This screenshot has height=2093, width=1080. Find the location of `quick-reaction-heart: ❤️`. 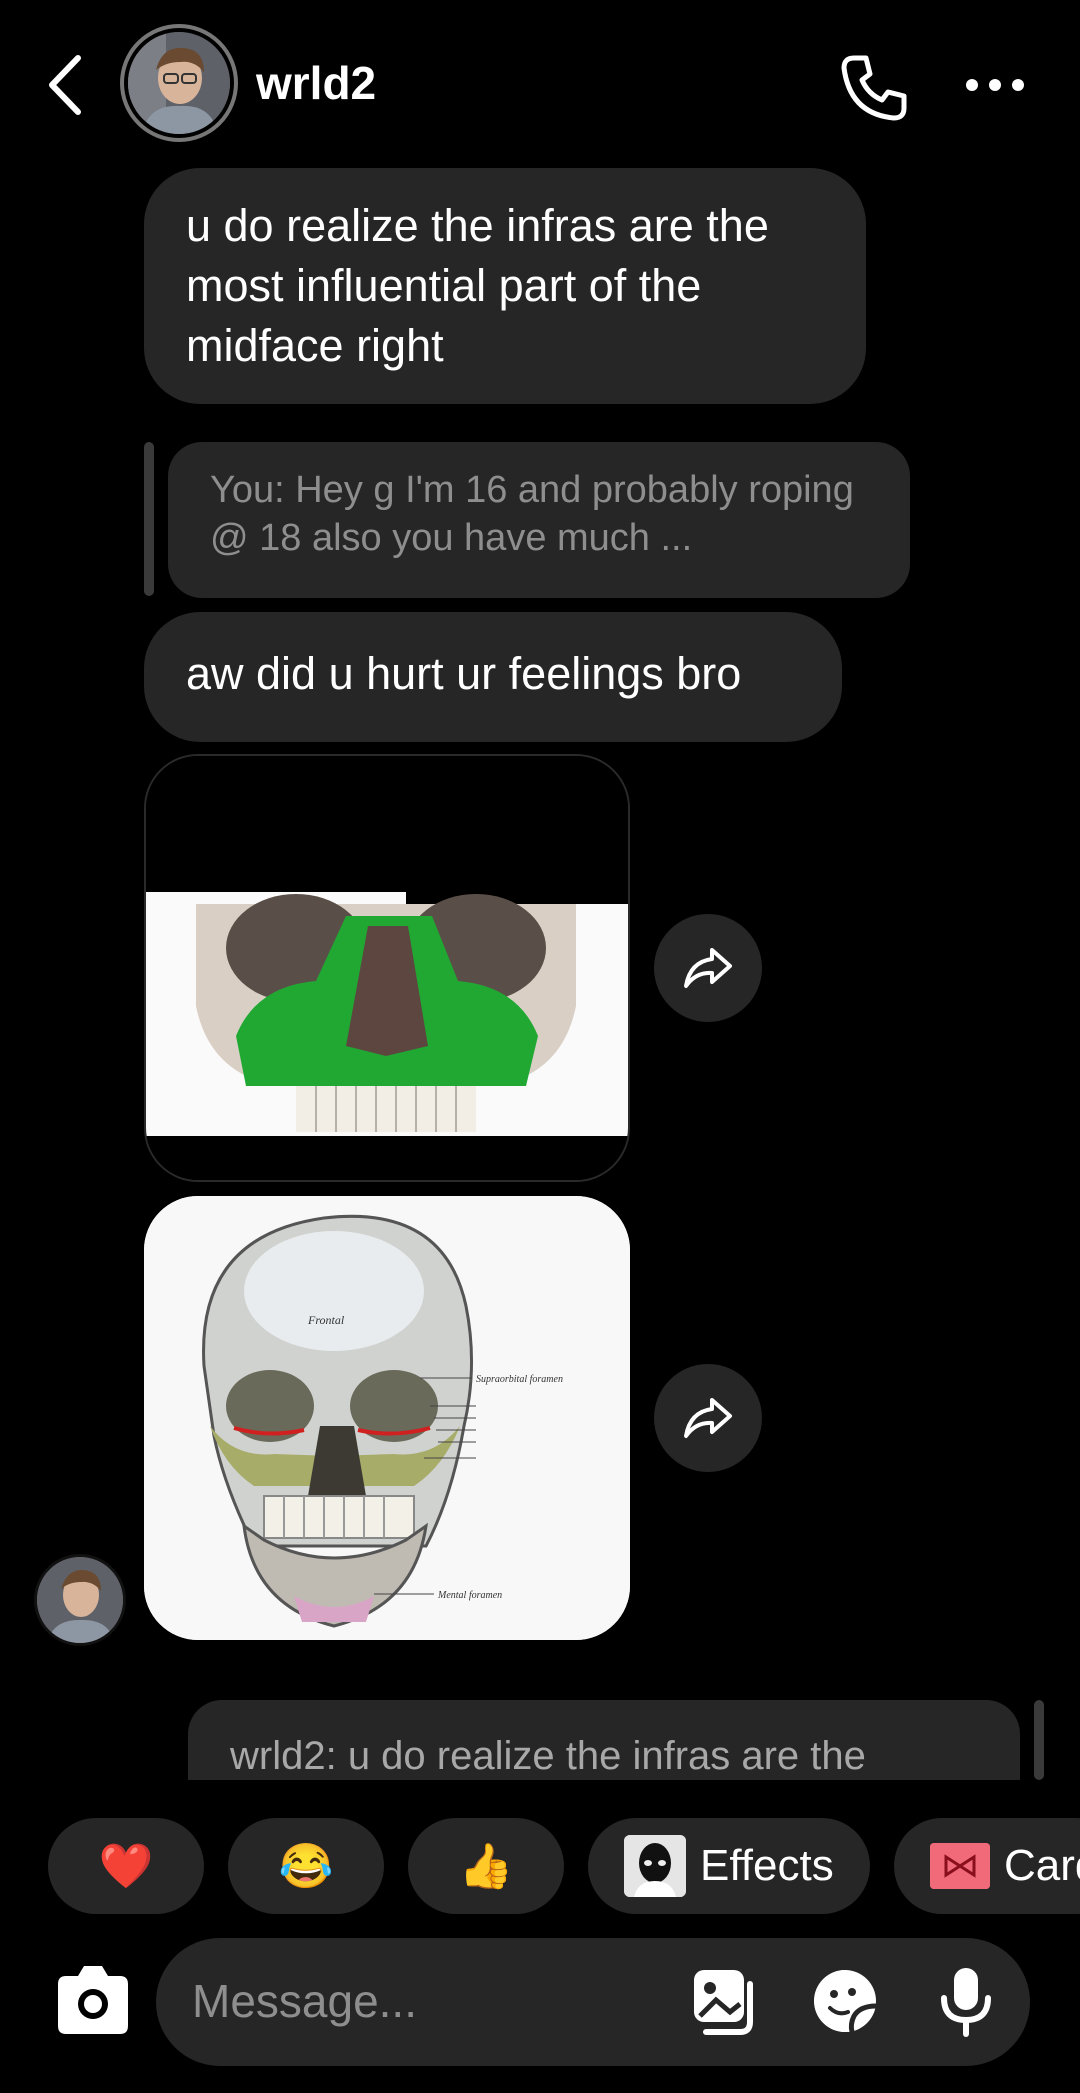

quick-reaction-heart: ❤️ is located at coordinates (126, 1866).